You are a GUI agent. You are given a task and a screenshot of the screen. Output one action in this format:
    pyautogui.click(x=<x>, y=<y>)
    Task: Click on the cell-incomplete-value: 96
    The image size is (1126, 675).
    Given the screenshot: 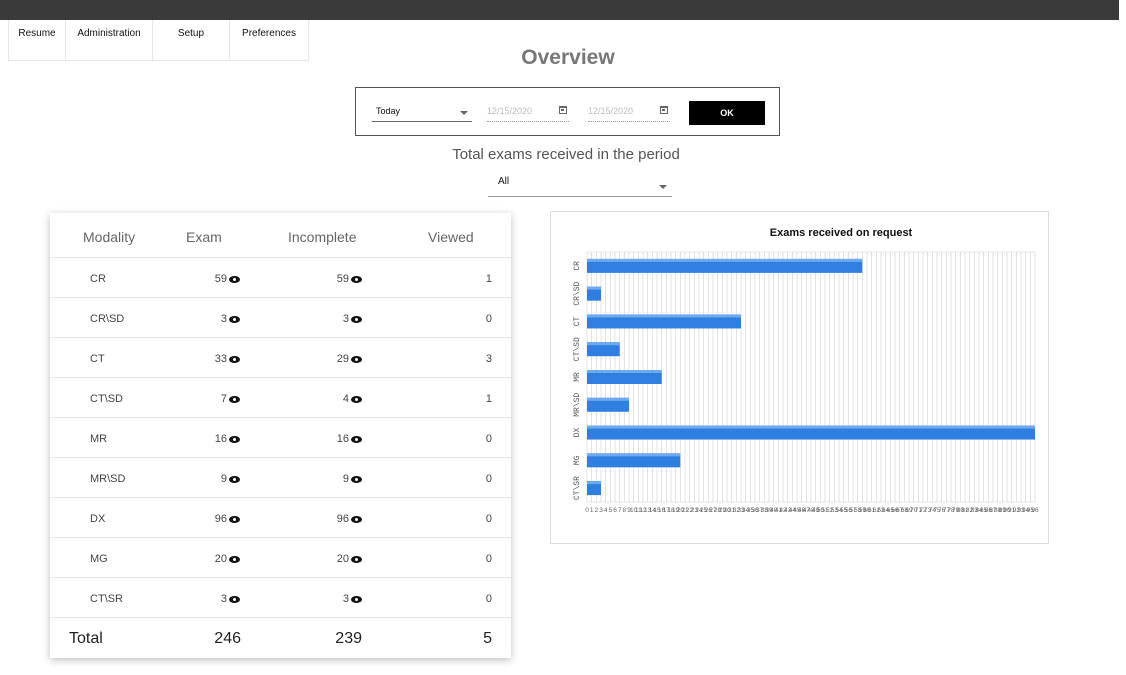 What is the action you would take?
    pyautogui.click(x=342, y=519)
    